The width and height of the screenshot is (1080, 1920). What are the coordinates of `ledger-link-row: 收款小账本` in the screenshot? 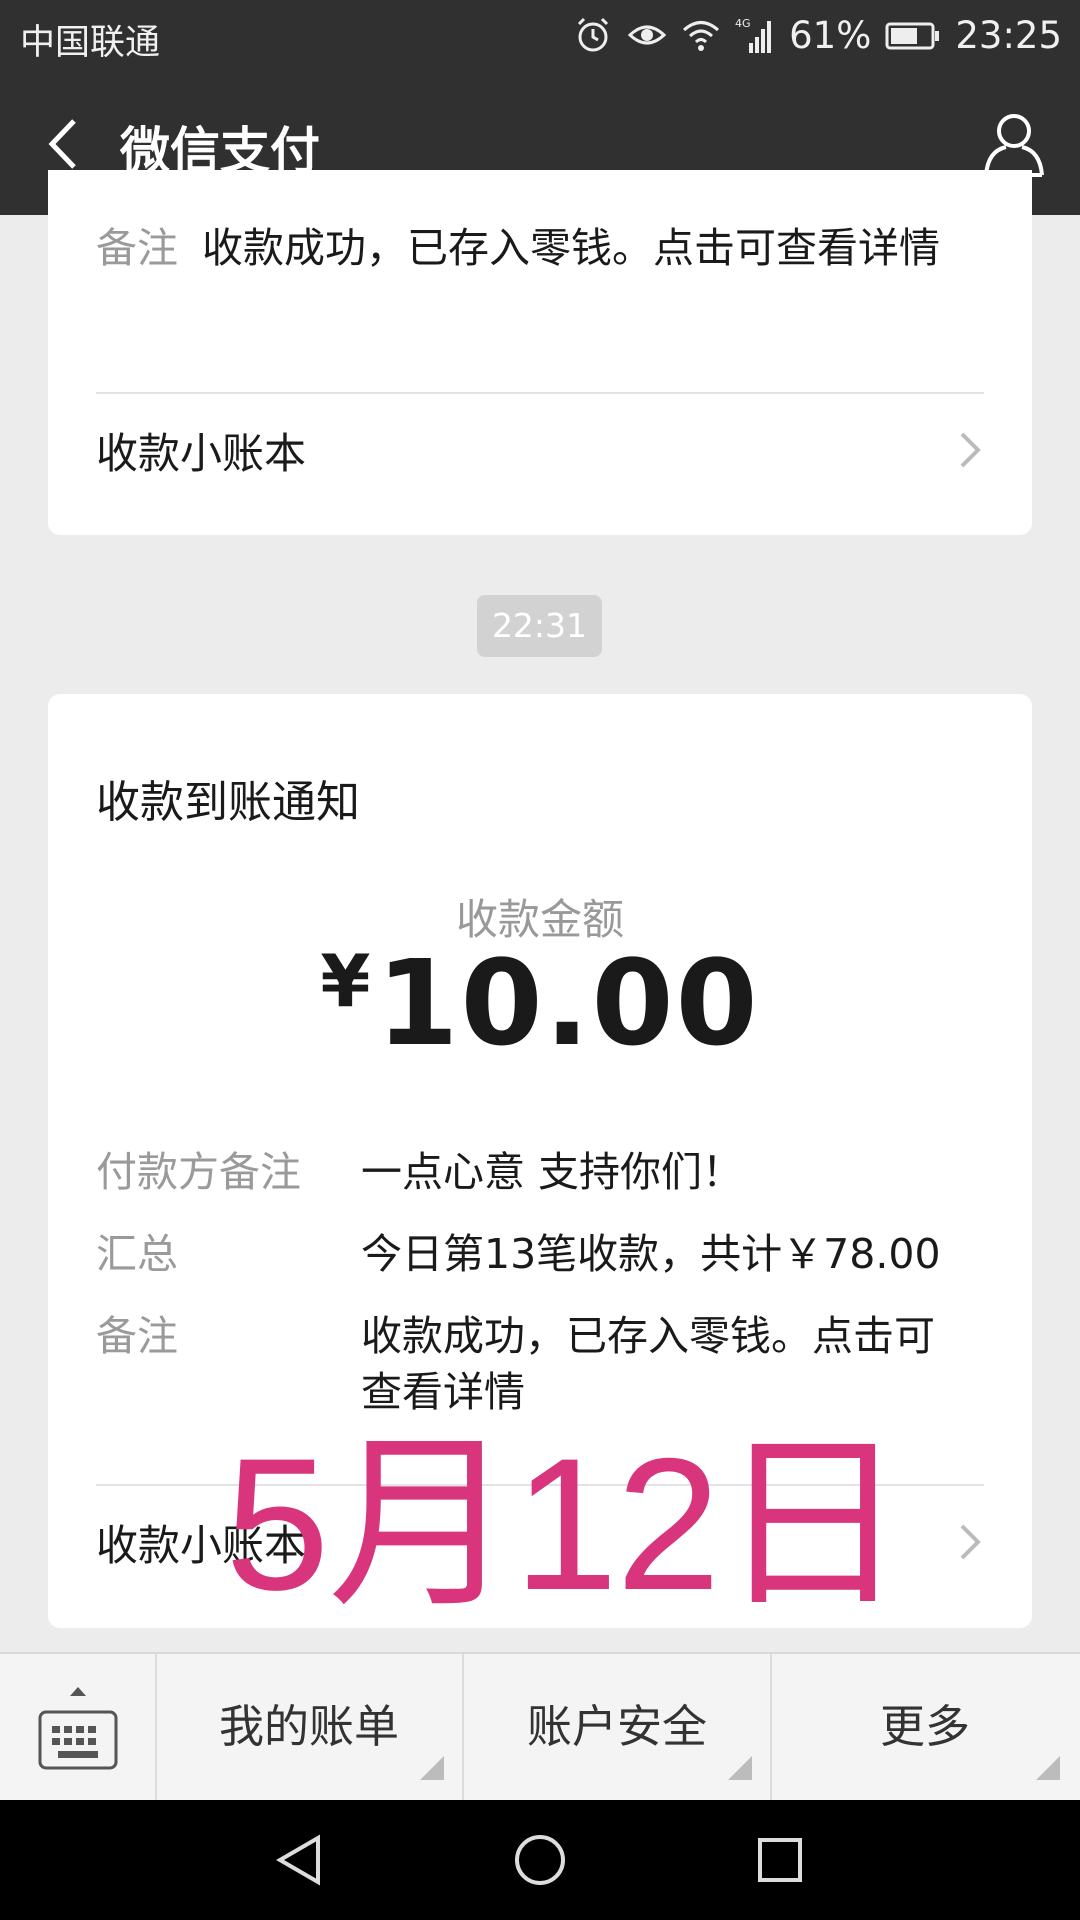 It's located at (540, 449).